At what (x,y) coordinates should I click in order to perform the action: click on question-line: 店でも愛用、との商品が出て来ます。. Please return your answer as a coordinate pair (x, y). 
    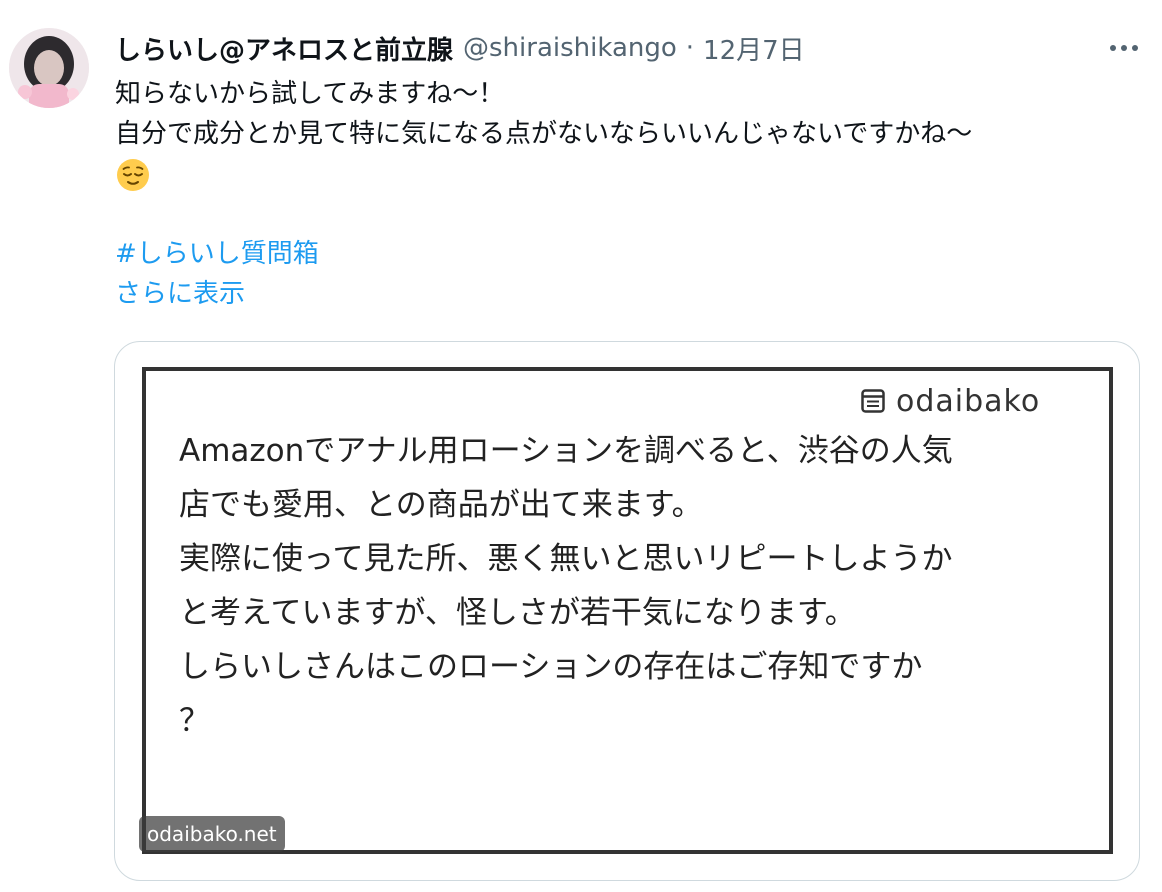
    Looking at the image, I should click on (441, 505).